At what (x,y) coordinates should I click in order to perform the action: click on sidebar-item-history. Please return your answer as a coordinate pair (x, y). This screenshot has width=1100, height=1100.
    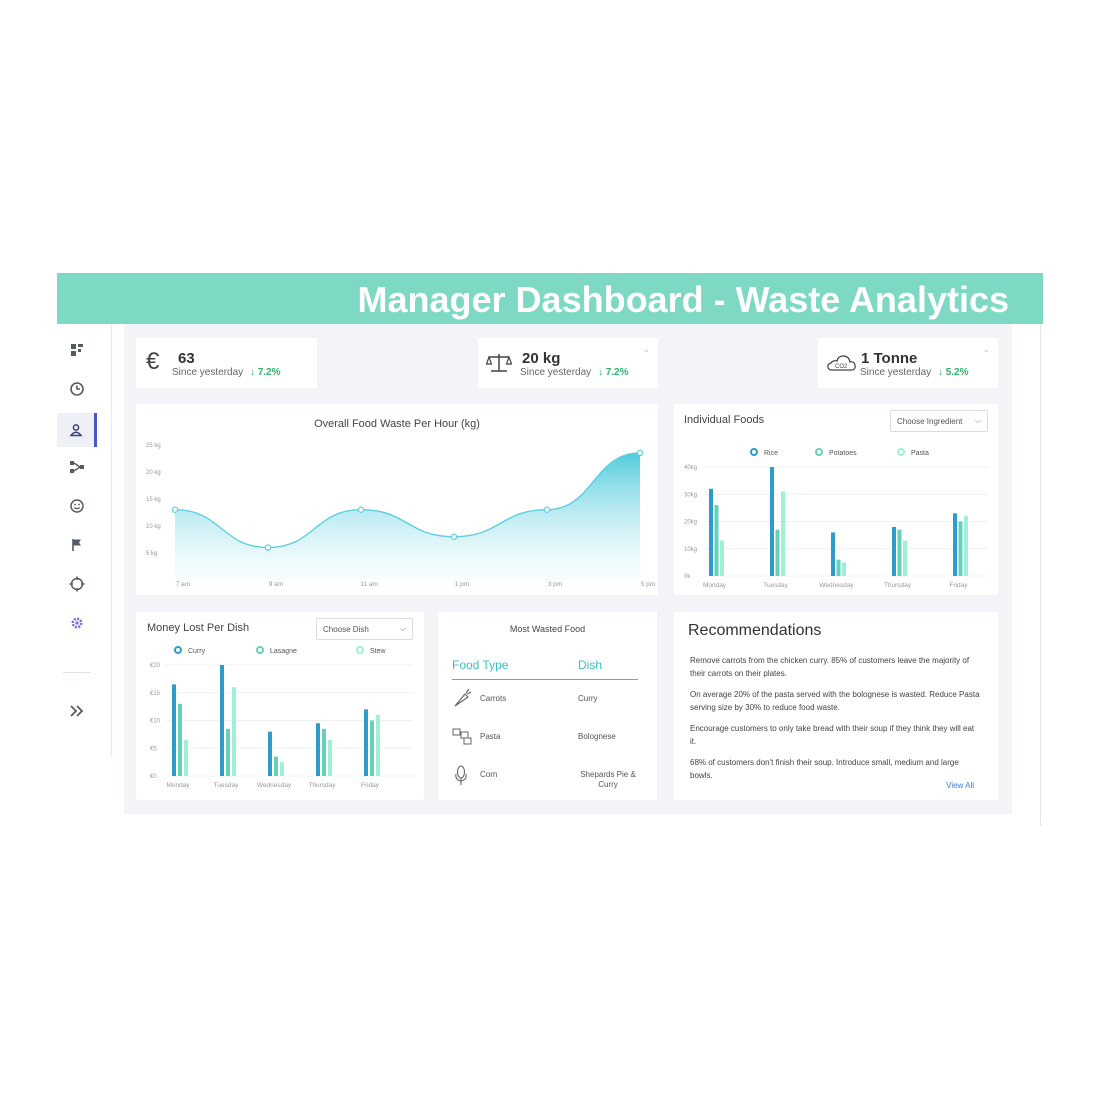
    Looking at the image, I should click on (77, 389).